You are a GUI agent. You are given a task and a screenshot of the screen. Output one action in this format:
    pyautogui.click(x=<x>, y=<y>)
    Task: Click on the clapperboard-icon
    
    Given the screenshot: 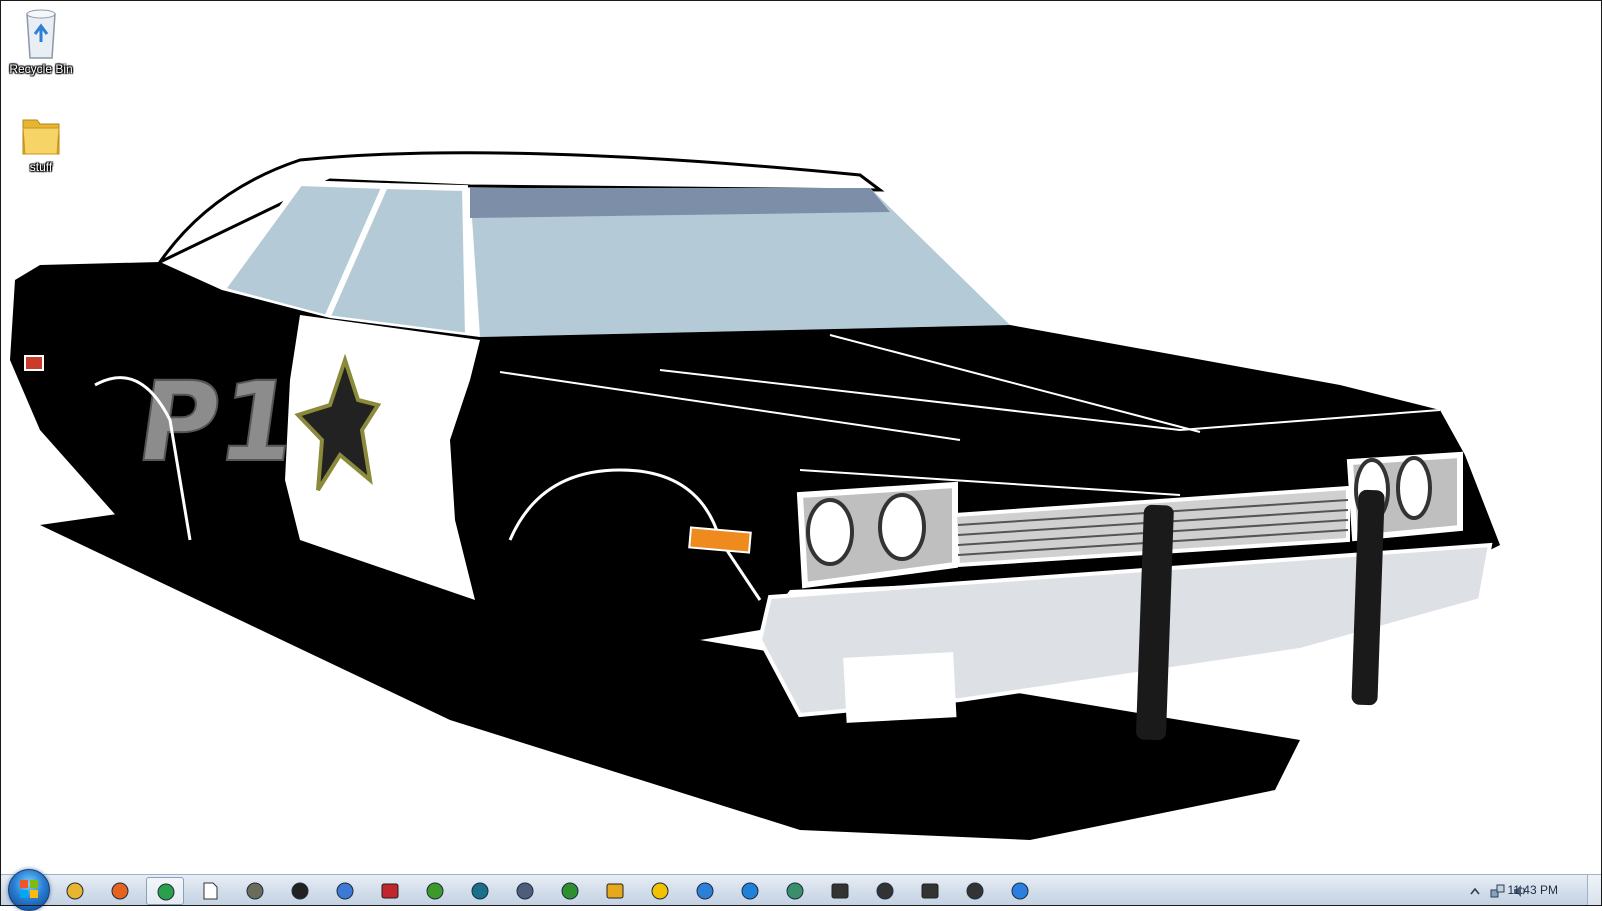 What is the action you would take?
    pyautogui.click(x=930, y=891)
    